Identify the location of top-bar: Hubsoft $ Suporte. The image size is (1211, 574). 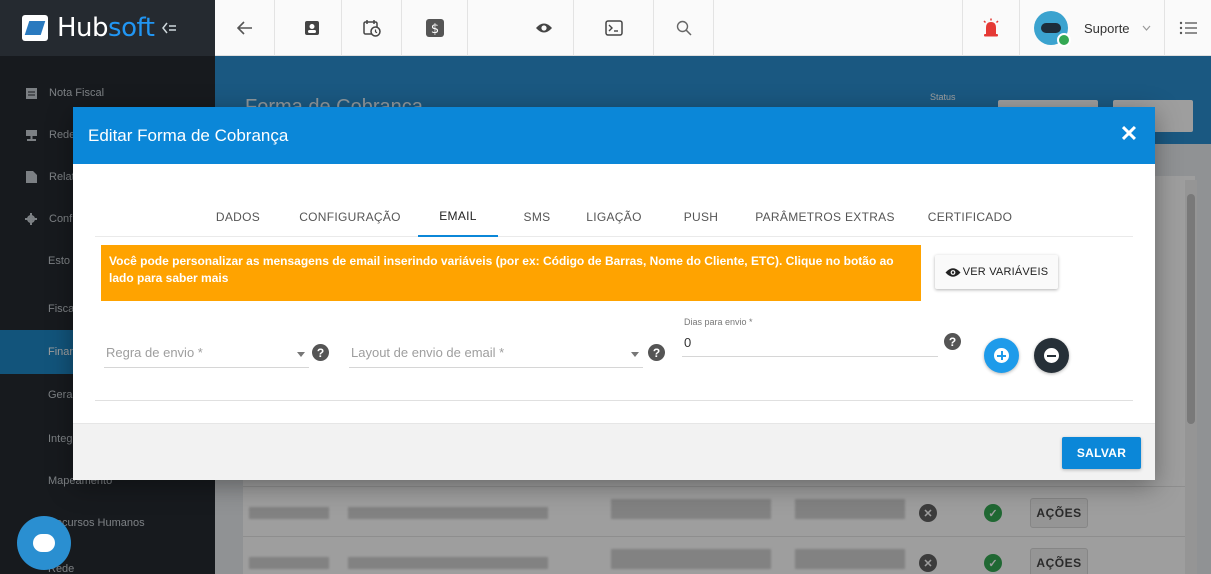
(605, 28).